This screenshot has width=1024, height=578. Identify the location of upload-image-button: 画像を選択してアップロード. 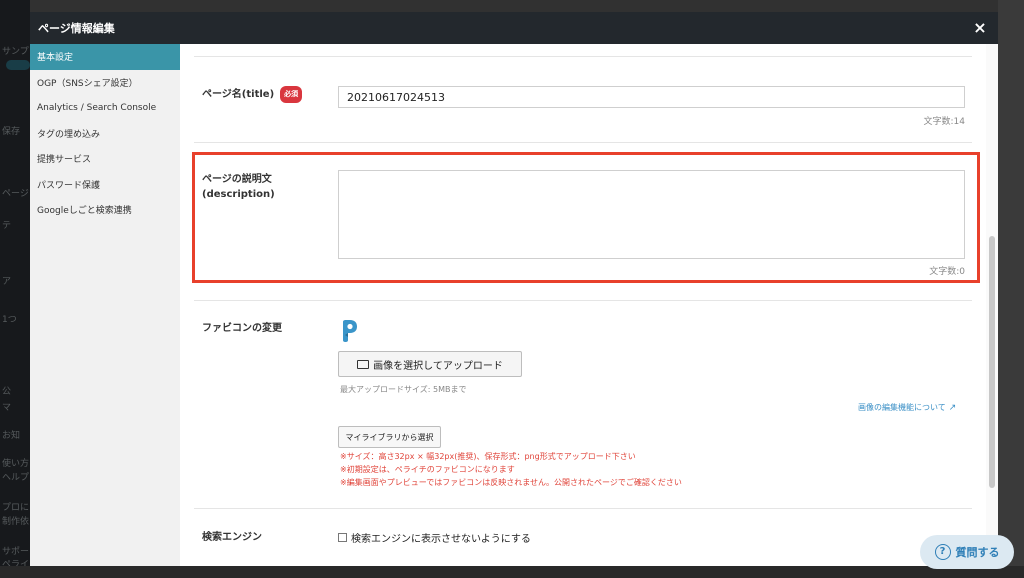
(430, 364).